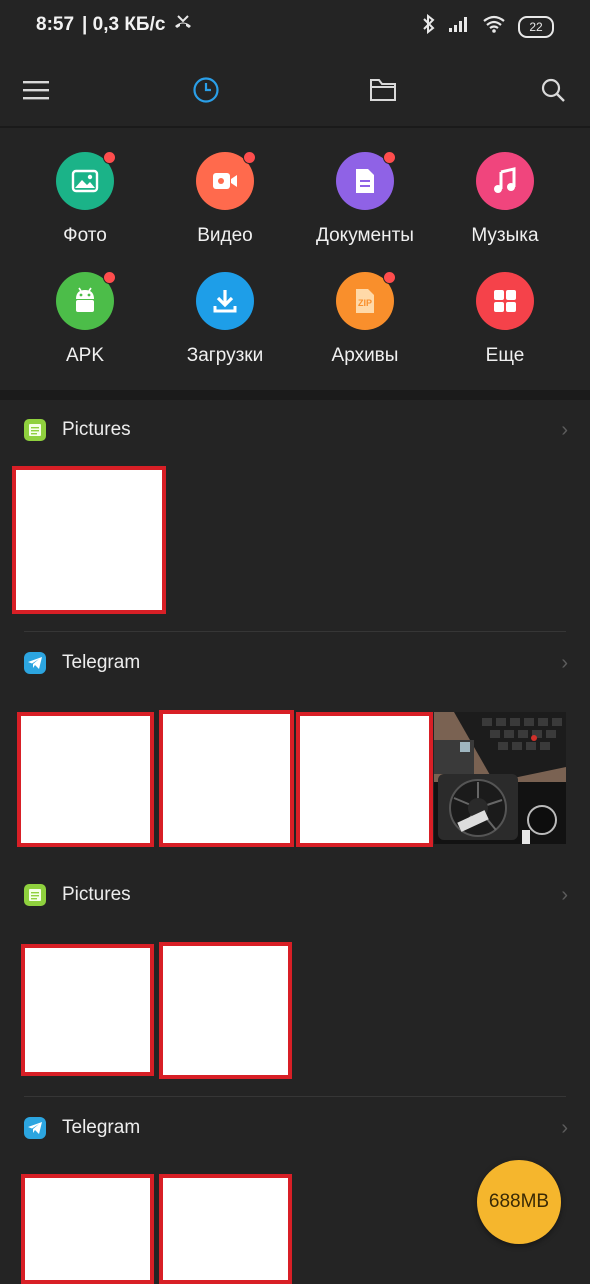  Describe the element at coordinates (500, 778) in the screenshot. I see `photo-thumbnail` at that location.